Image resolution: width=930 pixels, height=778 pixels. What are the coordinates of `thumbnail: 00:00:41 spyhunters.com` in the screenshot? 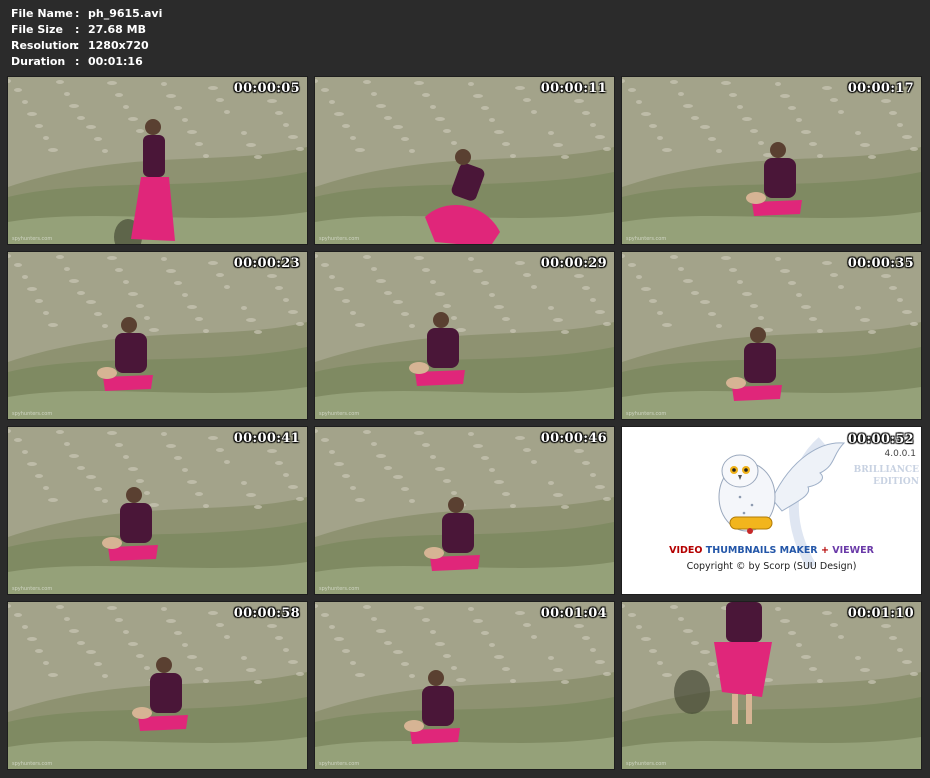 It's located at (157, 510).